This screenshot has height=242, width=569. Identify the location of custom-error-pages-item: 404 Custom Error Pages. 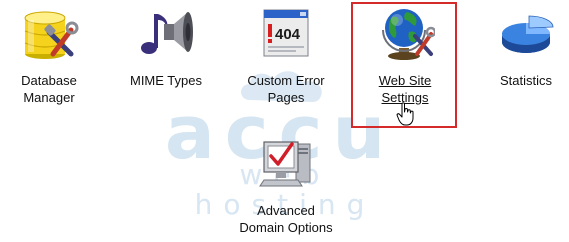
(286, 55).